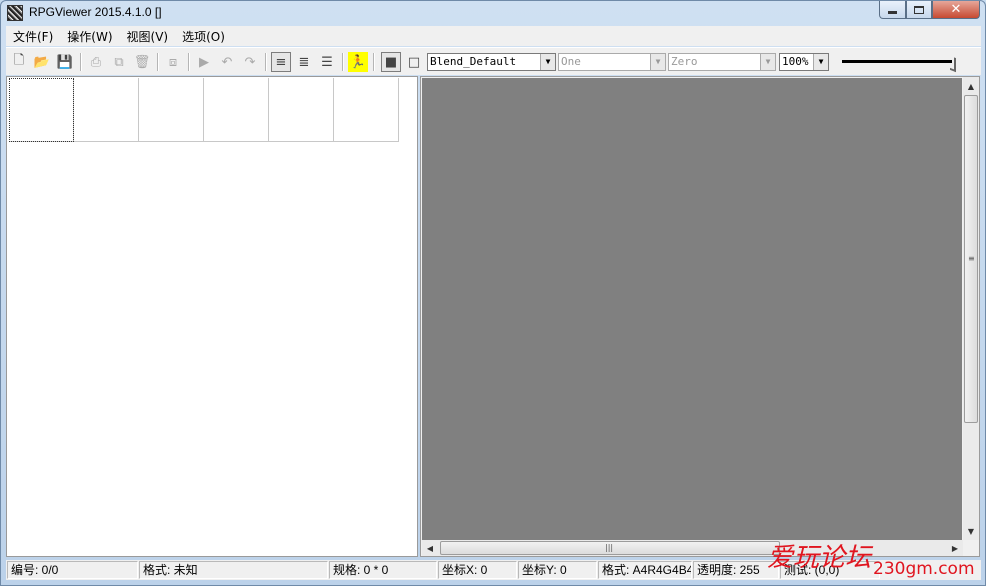 This screenshot has height=586, width=986. I want to click on save-icon: 💾, so click(65, 62).